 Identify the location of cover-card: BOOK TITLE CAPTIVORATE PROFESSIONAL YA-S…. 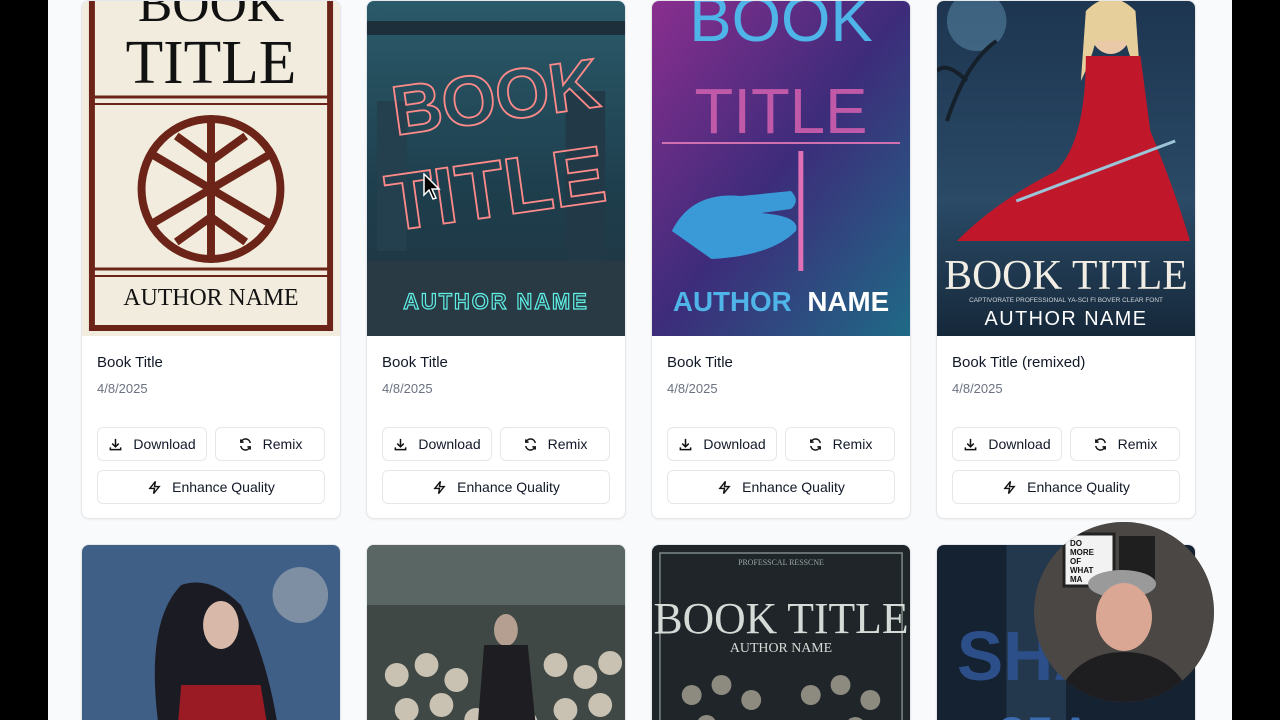
(1066, 259).